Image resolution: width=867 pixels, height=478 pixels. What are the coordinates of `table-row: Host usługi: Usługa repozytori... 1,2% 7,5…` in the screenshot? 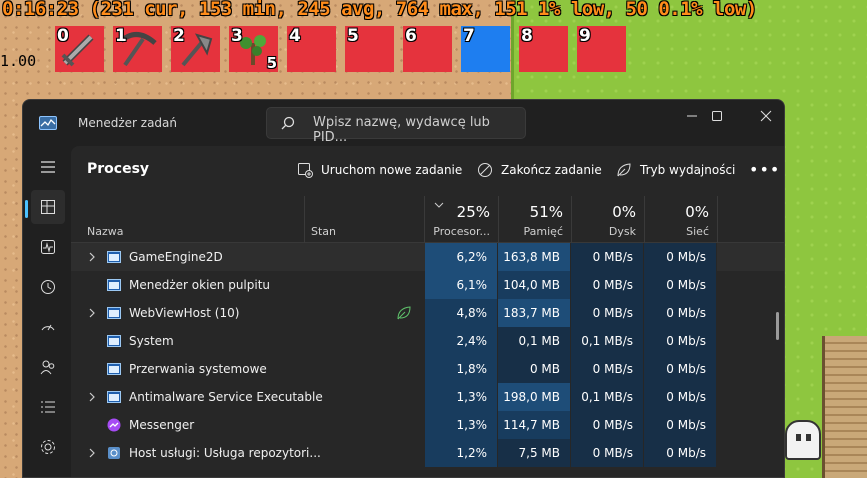 It's located at (427, 453).